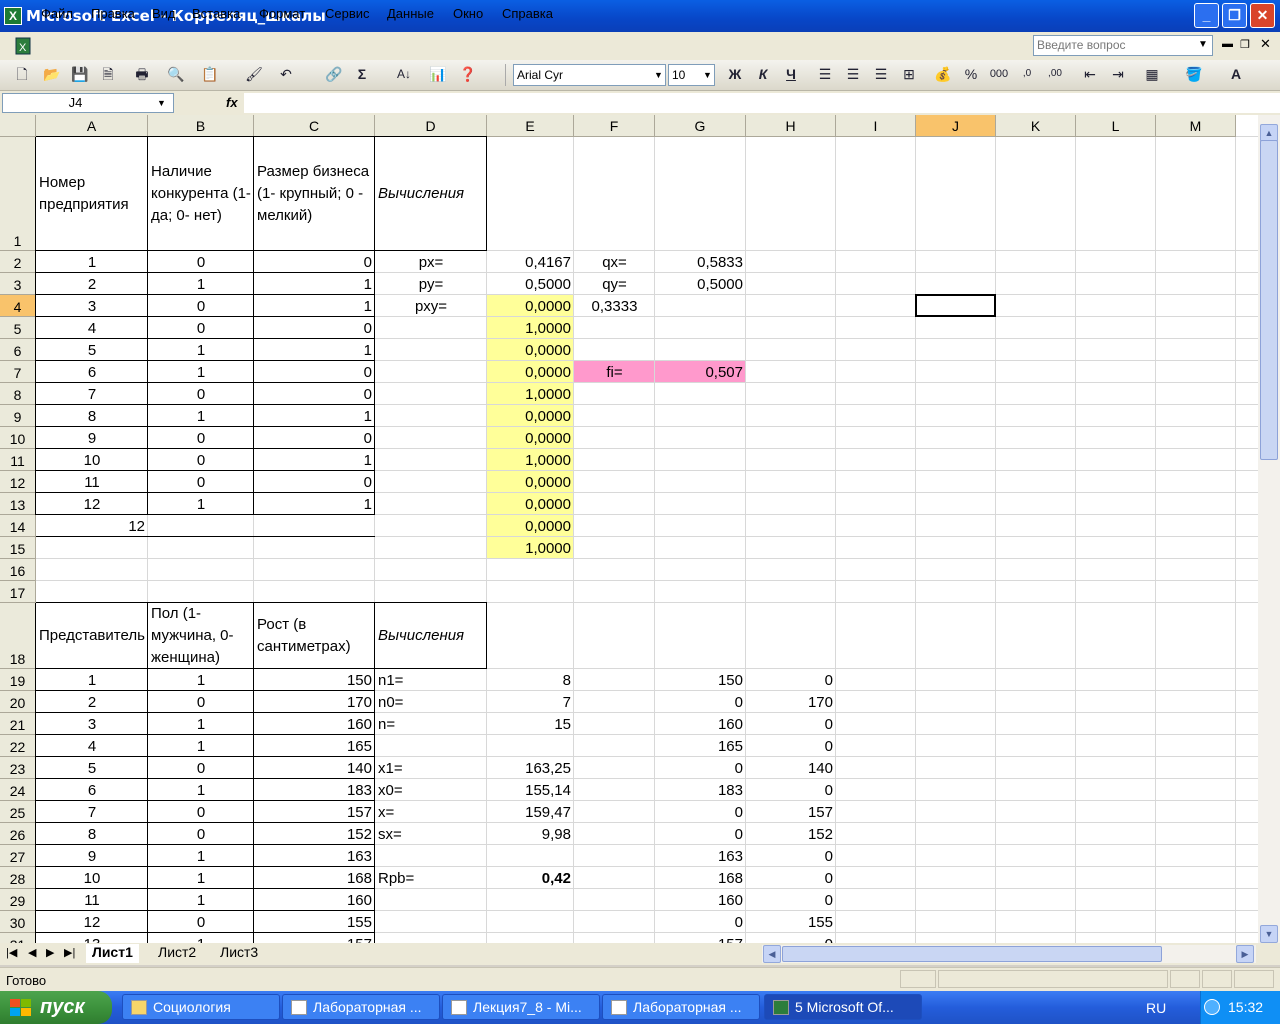  Describe the element at coordinates (92, 306) in the screenshot. I see `table-cell: 3` at that location.